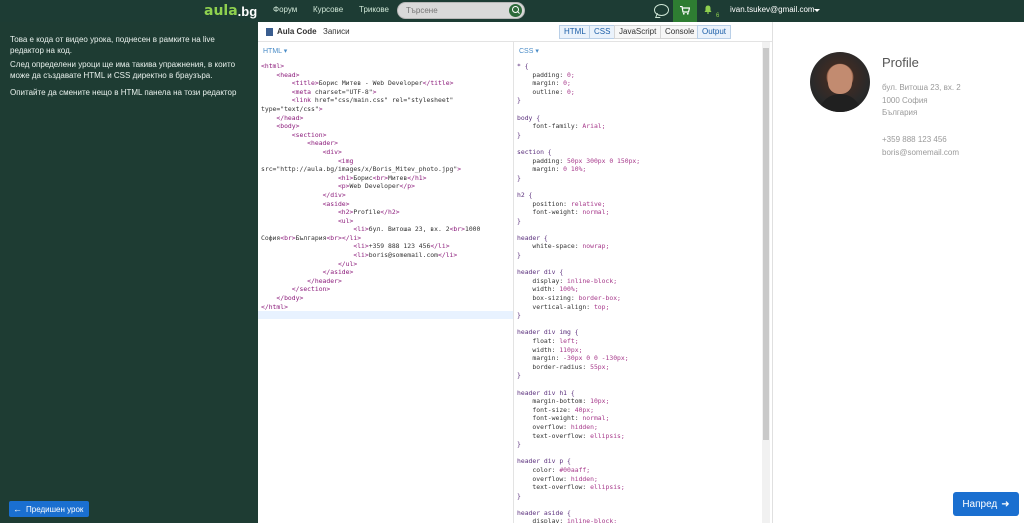  What do you see at coordinates (370, 152) in the screenshot?
I see `code-line: <div>` at bounding box center [370, 152].